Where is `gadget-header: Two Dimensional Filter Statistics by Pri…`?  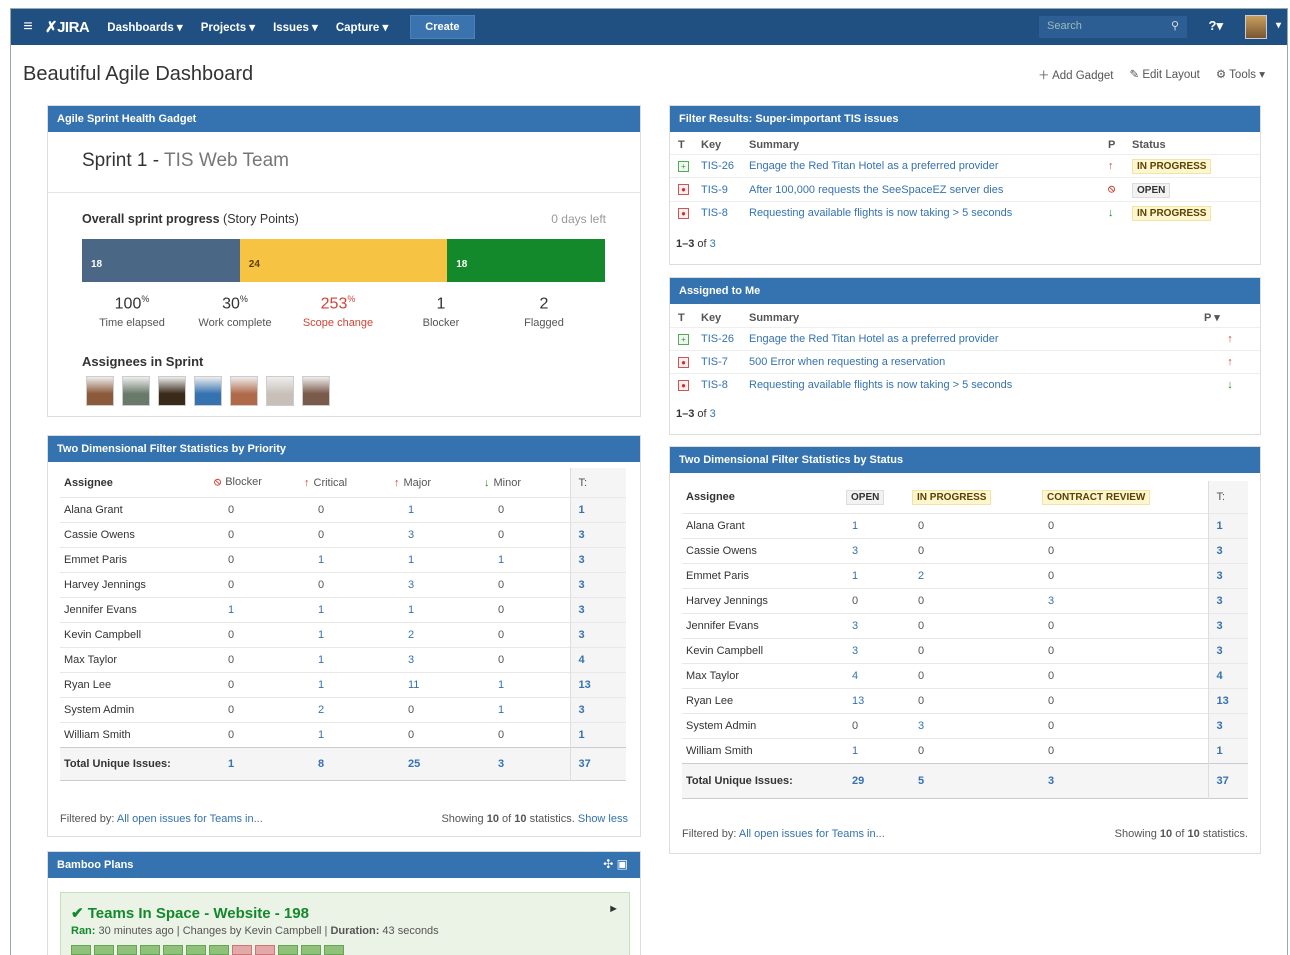
gadget-header: Two Dimensional Filter Statistics by Pri… is located at coordinates (344, 449).